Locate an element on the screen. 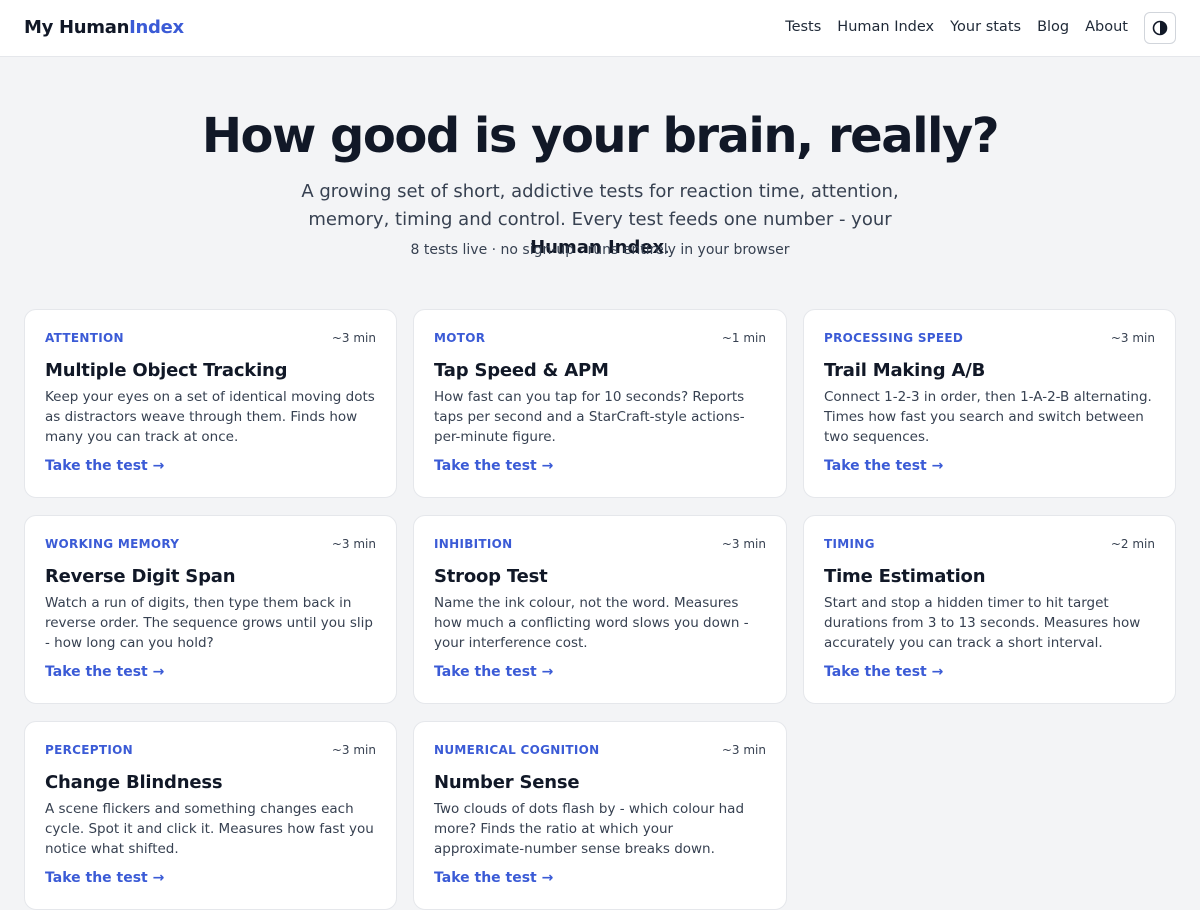  hero-title: How good is your brain, really? is located at coordinates (600, 136).